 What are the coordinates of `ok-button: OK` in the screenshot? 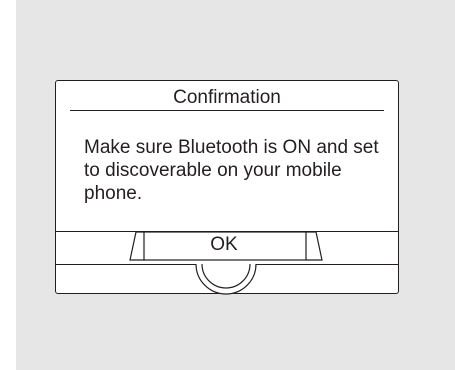 It's located at (224, 246).